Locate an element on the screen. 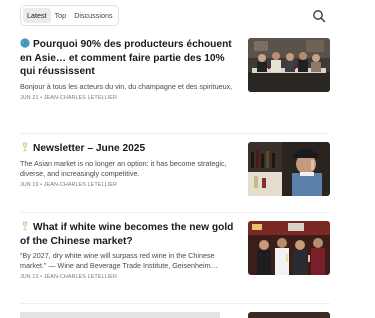  article-title-text: Newsletter – June 2025 is located at coordinates (89, 148).